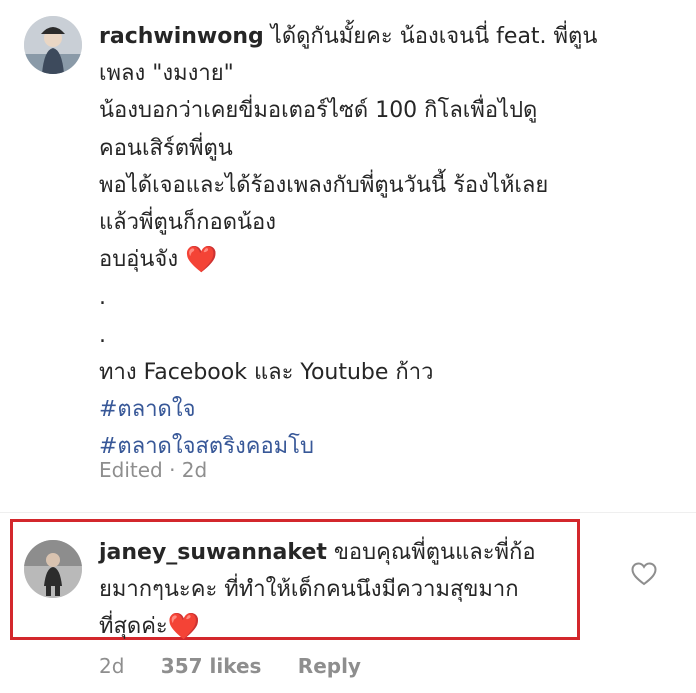  Describe the element at coordinates (348, 512) in the screenshot. I see `divider` at that location.